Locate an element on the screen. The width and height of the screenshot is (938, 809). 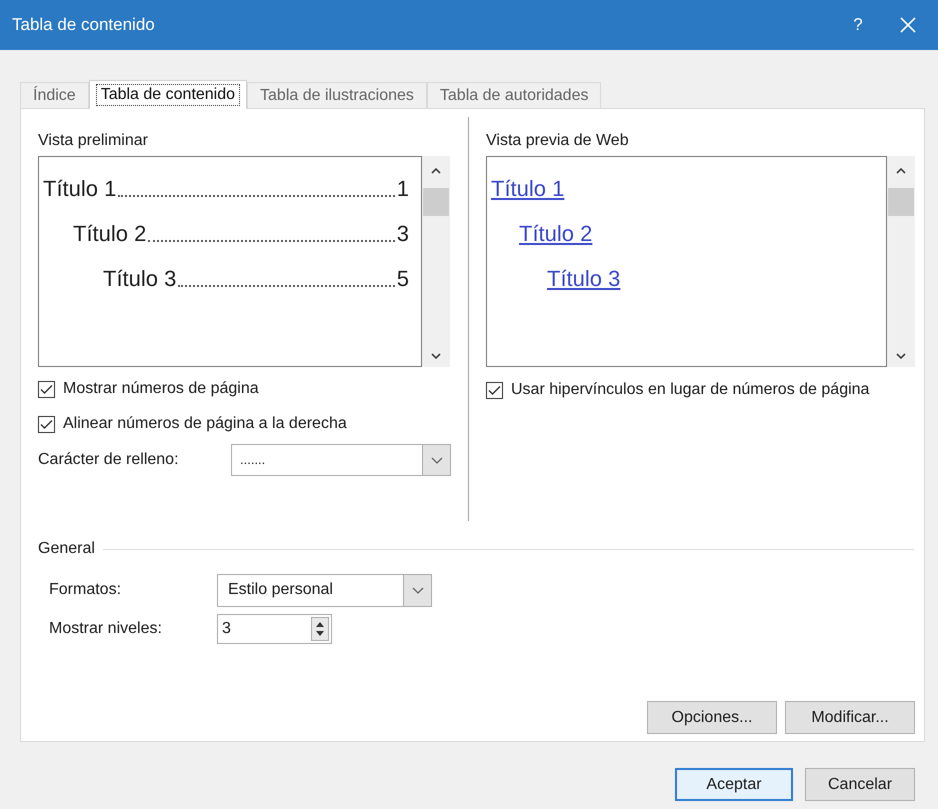
tab: Tabla de ilustraciones is located at coordinates (337, 95).